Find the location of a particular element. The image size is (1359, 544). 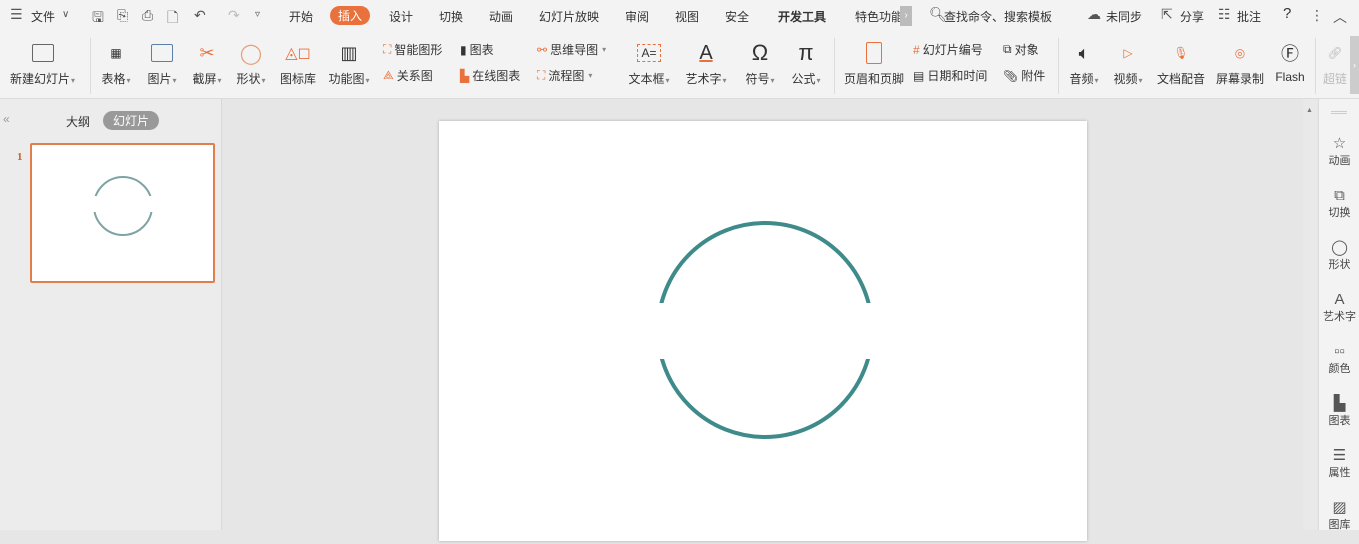

tab-slideshow: 幻灯片放映 is located at coordinates (569, 16).